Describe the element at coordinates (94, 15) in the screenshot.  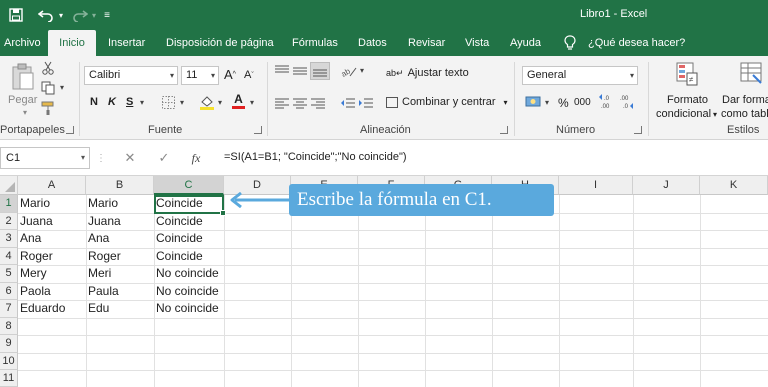
I see `redo-dropdown-icon: ▾` at that location.